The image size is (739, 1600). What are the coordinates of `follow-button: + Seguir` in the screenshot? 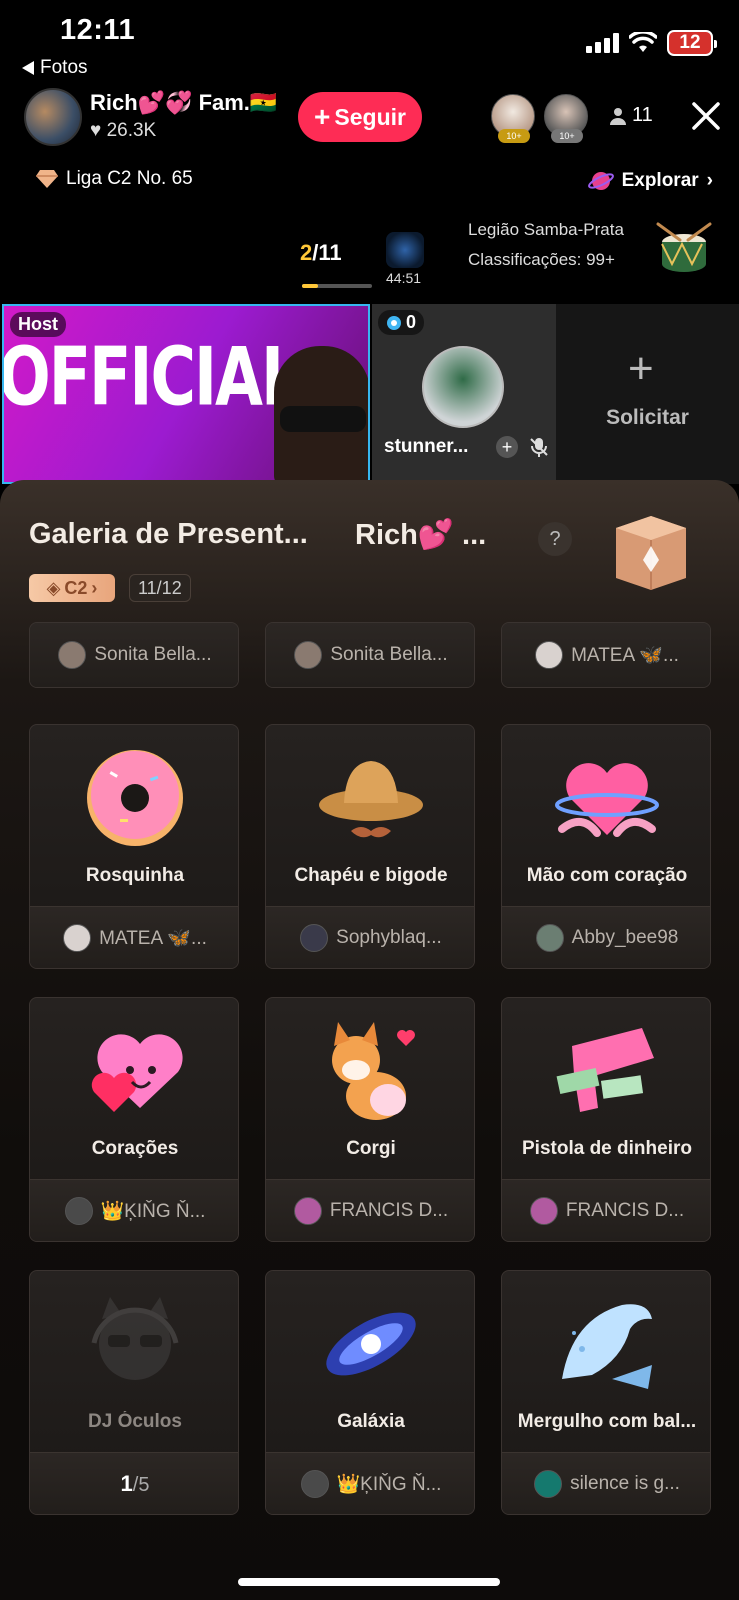 It's located at (360, 117).